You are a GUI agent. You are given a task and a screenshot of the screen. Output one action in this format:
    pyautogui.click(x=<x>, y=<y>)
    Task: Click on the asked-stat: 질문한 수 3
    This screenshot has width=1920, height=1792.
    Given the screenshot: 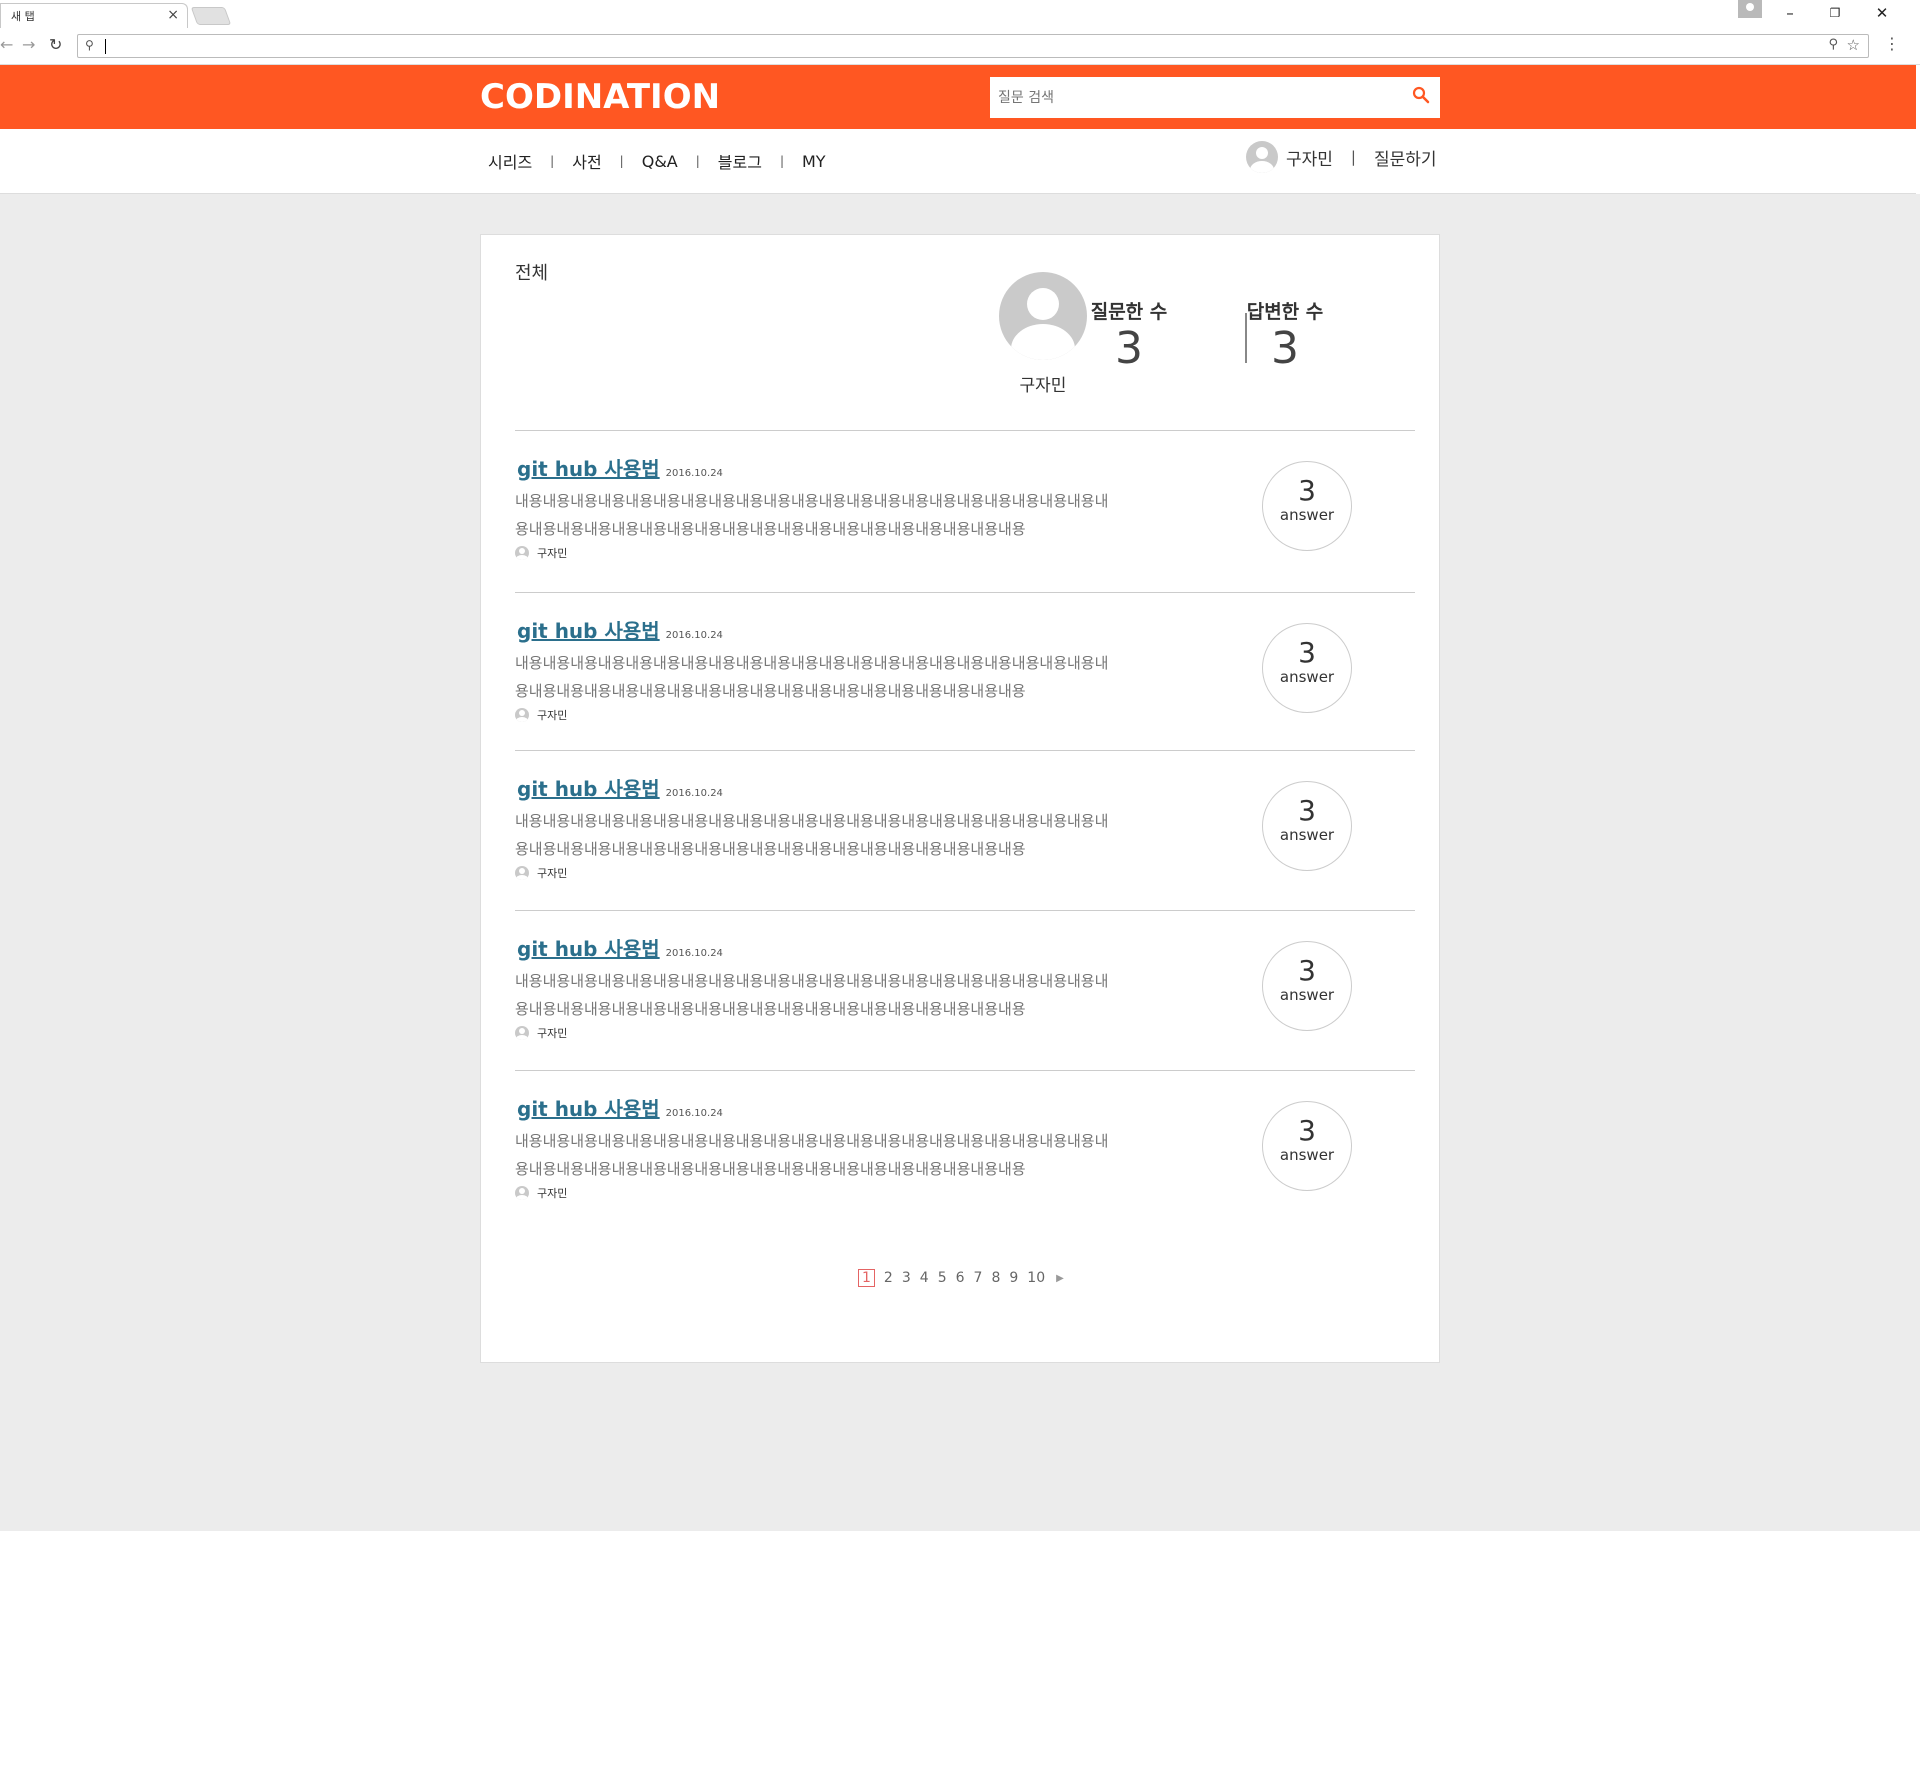 What is the action you would take?
    pyautogui.click(x=1129, y=335)
    